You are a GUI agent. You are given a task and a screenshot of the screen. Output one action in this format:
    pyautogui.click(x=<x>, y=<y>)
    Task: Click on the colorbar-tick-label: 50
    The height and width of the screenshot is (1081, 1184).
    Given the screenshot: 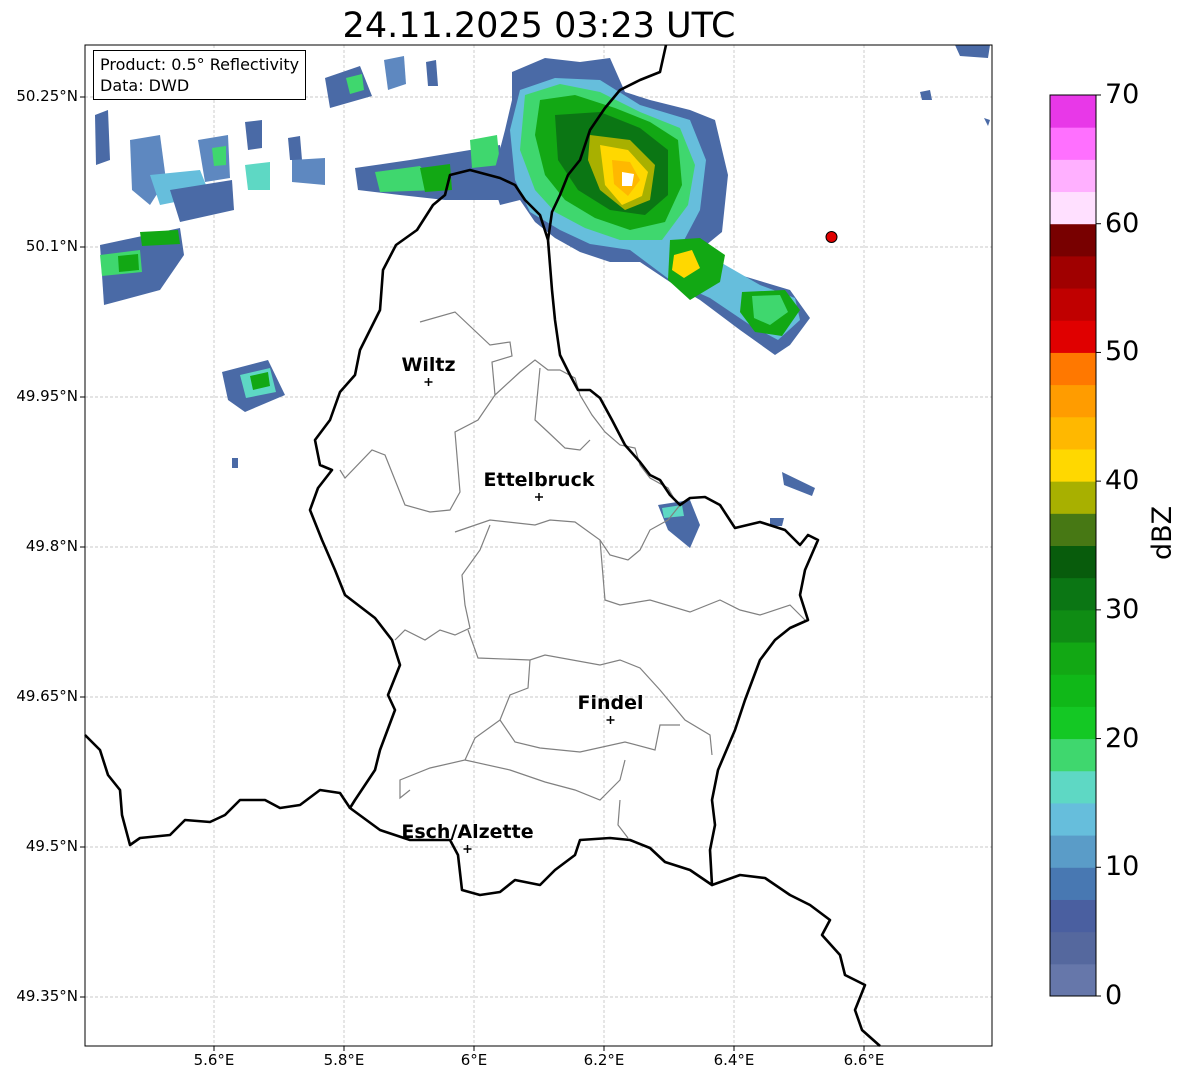 What is the action you would take?
    pyautogui.click(x=1122, y=352)
    